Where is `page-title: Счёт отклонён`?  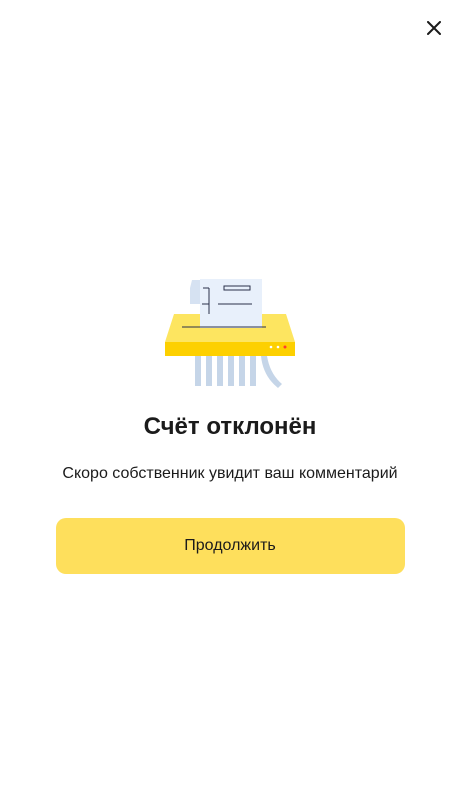
page-title: Счёт отклонён is located at coordinates (230, 426).